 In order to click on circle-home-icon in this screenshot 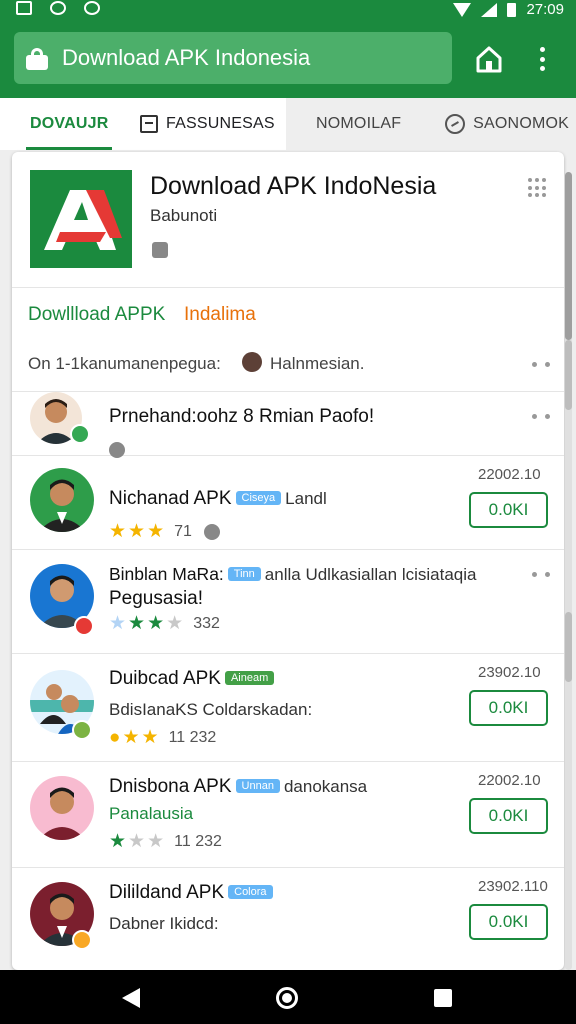, I will do `click(287, 998)`.